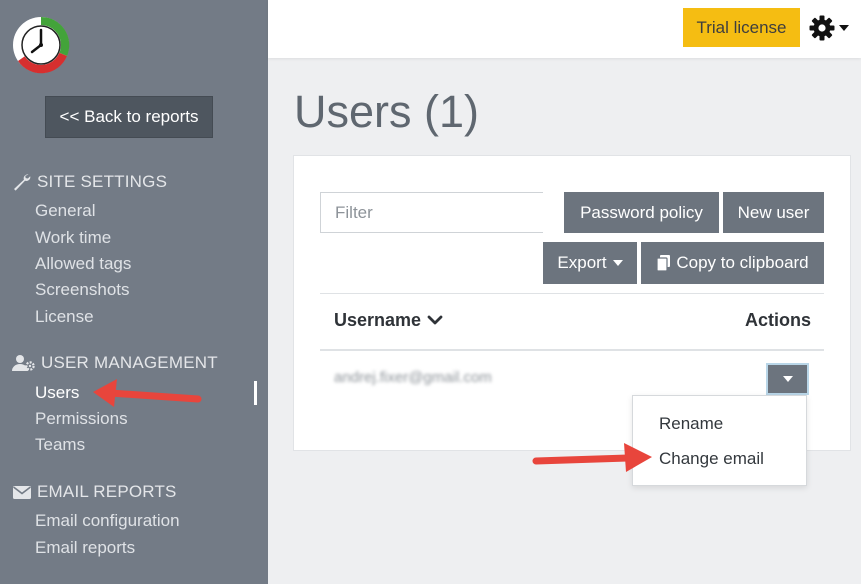 The image size is (861, 584). I want to click on sidebar-item-email-configuration: Email configuration, so click(107, 521).